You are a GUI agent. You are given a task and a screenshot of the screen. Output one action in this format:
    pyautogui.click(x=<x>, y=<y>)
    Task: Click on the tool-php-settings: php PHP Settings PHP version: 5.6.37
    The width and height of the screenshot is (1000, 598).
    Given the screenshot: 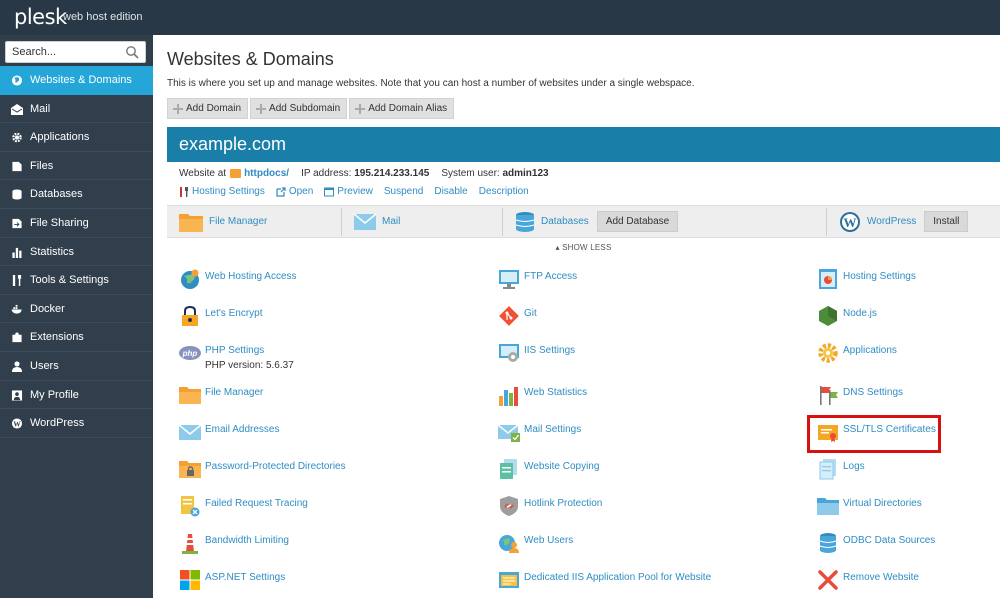 What is the action you would take?
    pyautogui.click(x=236, y=356)
    